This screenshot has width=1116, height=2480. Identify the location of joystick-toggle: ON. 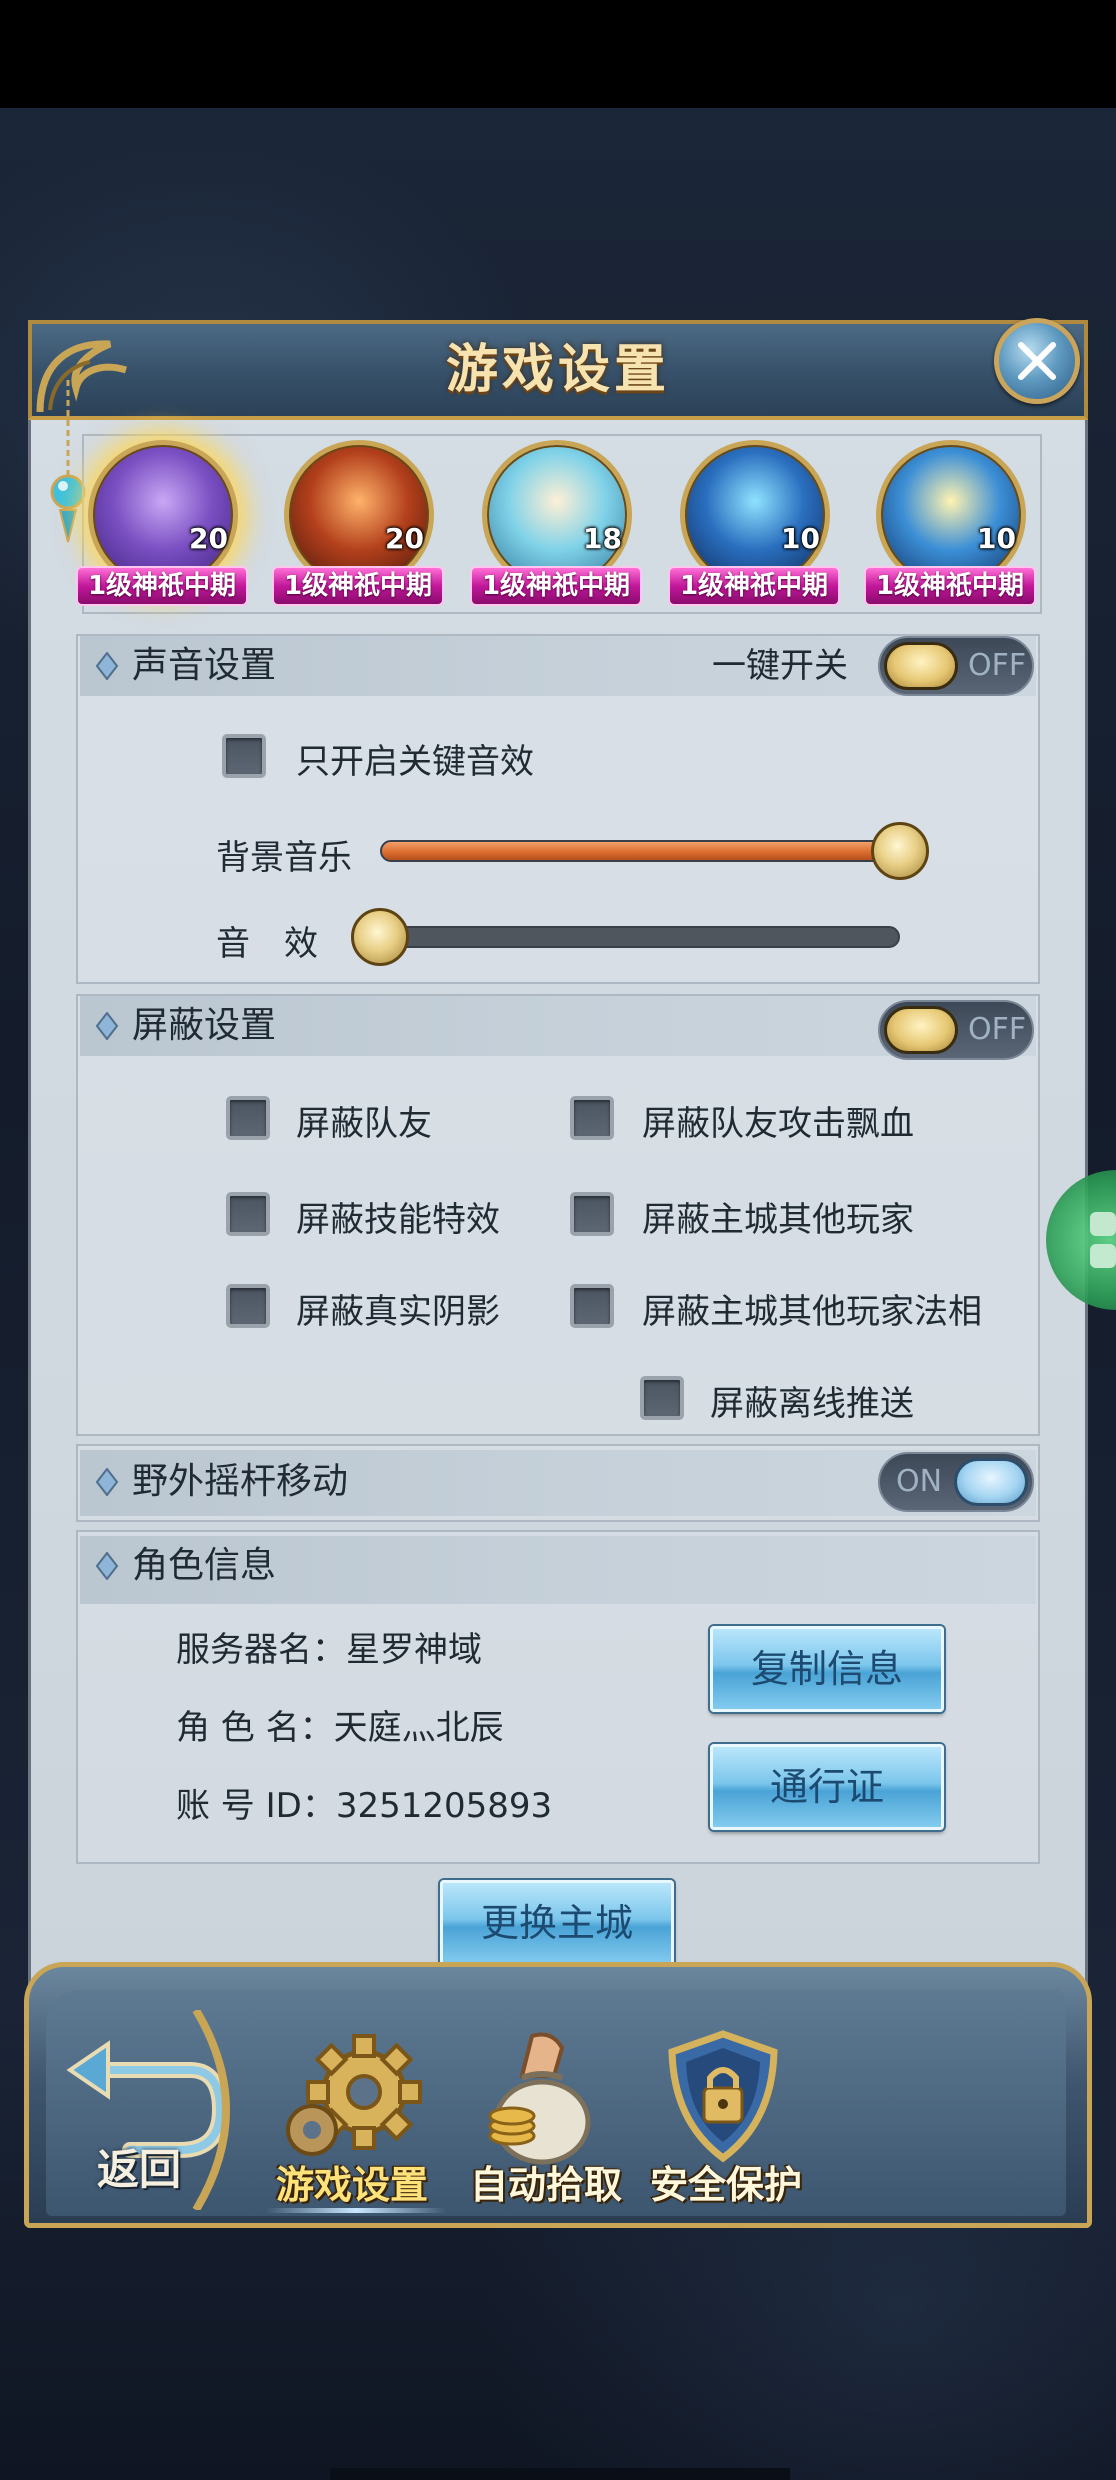
(956, 1482).